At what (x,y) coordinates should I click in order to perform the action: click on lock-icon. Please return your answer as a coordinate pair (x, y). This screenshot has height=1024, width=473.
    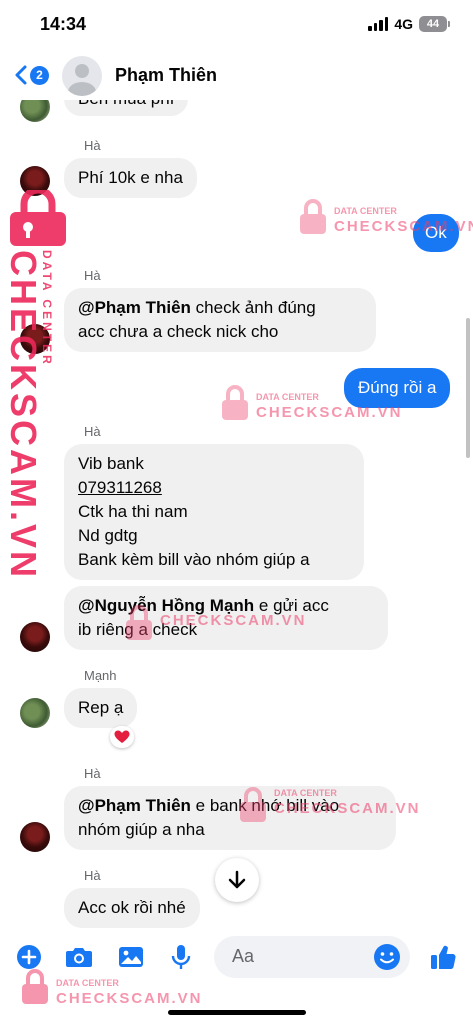
    Looking at the image, I should click on (38, 216).